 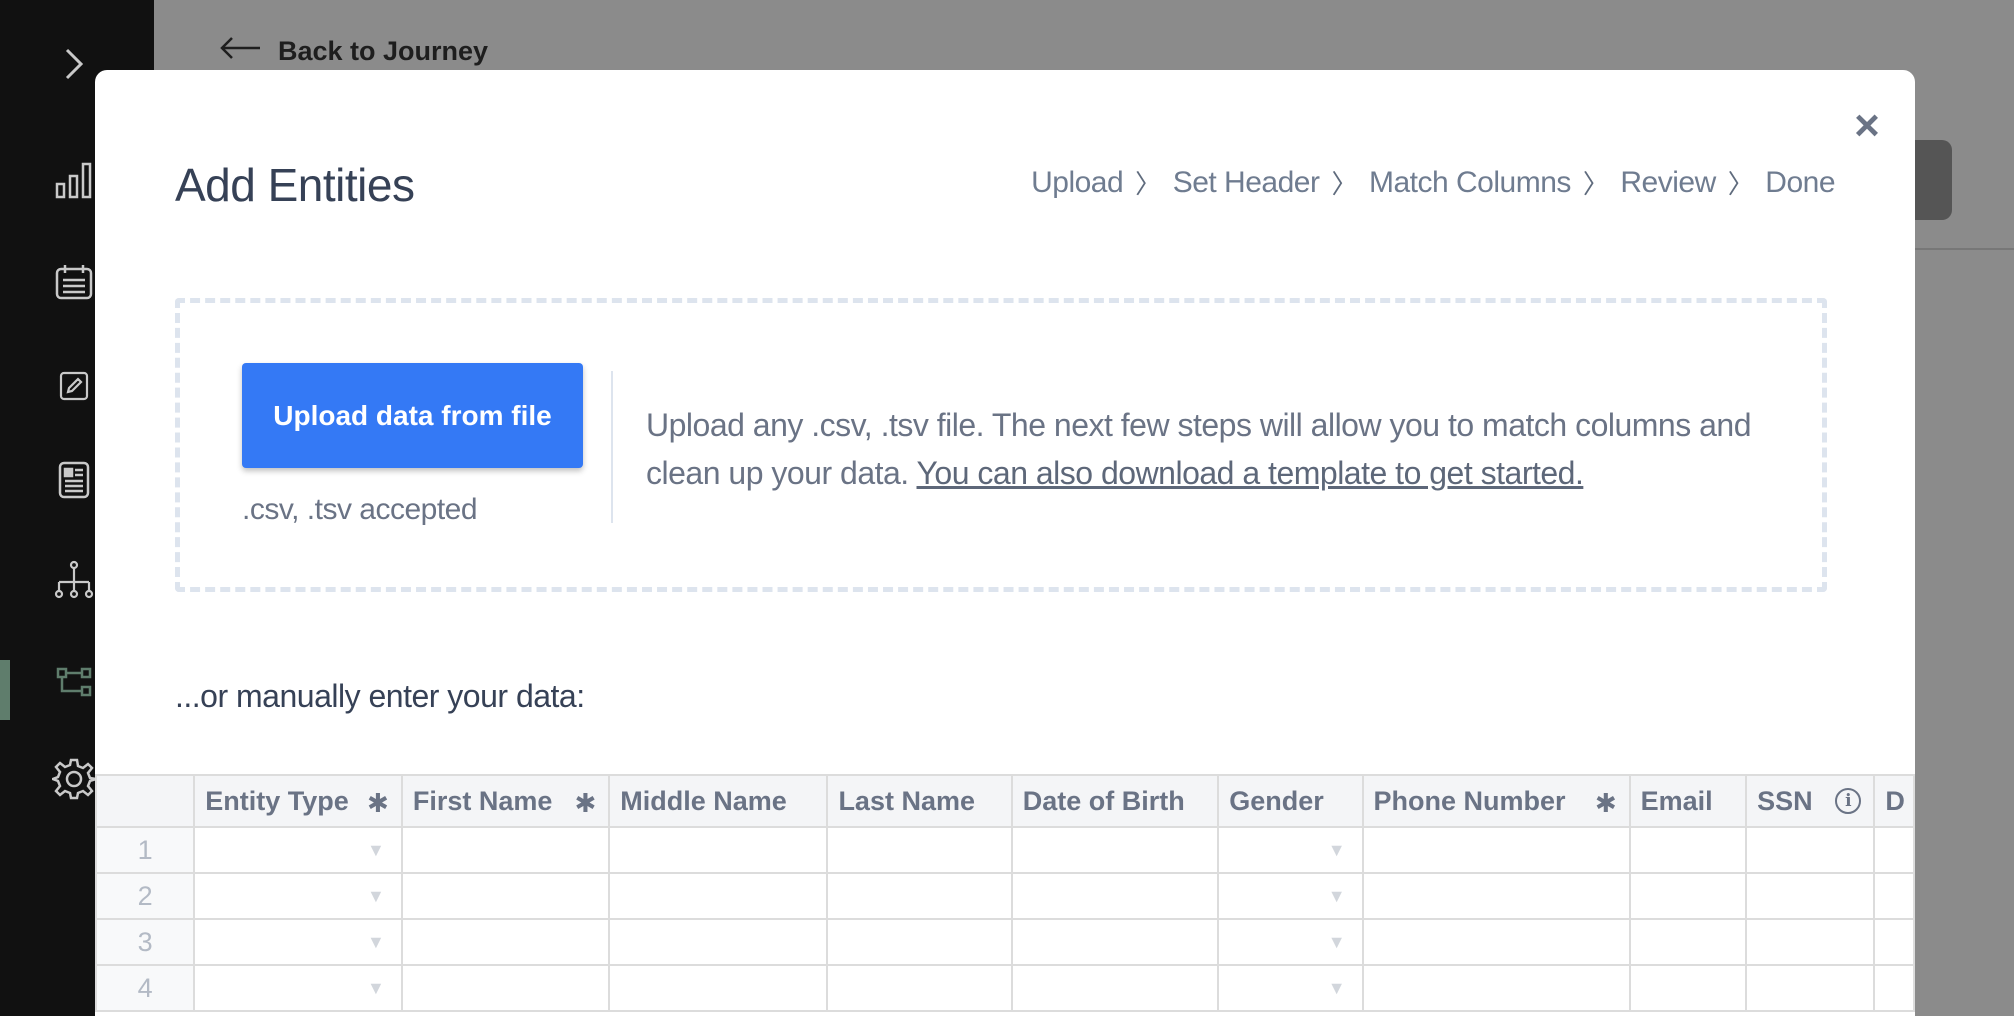 I want to click on column-header: Email, so click(x=1688, y=801).